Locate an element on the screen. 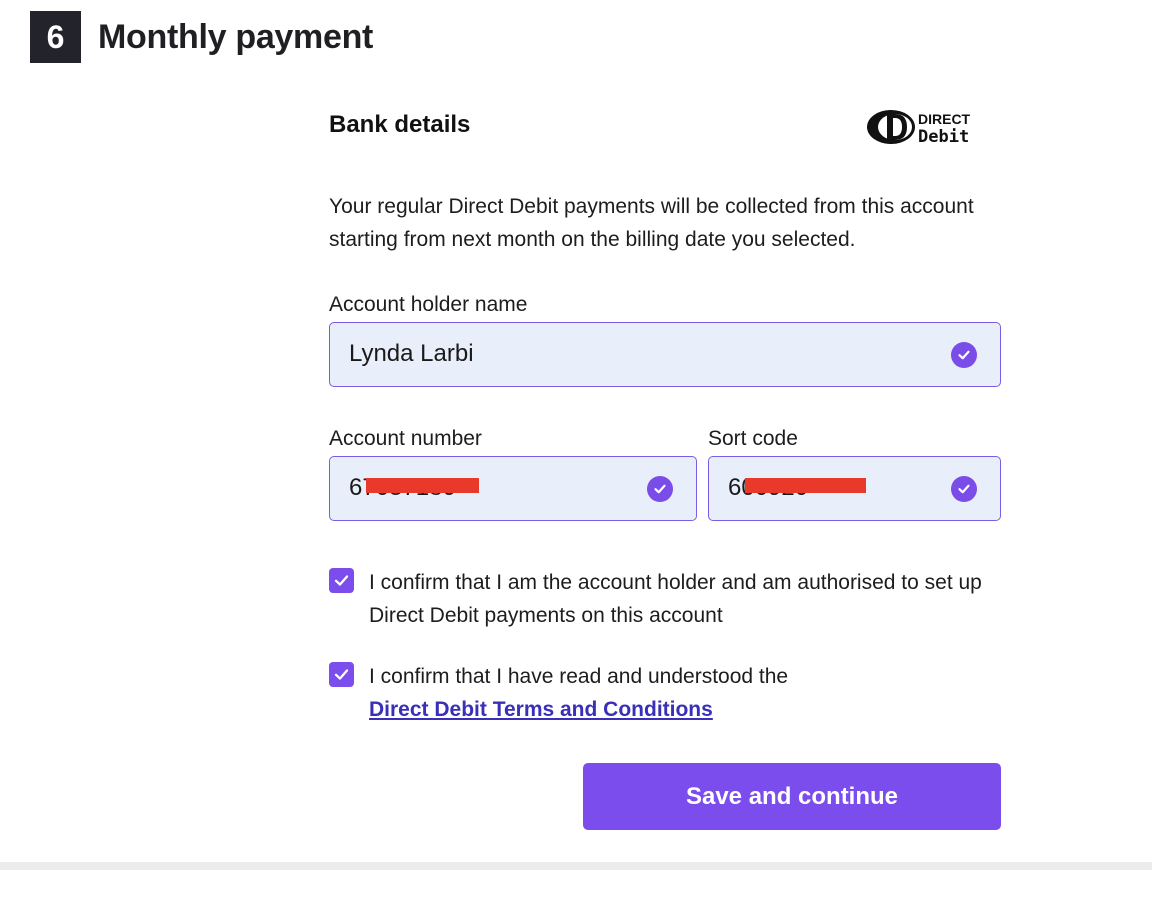 Image resolution: width=1152 pixels, height=900 pixels. step-number: 6 is located at coordinates (55, 37).